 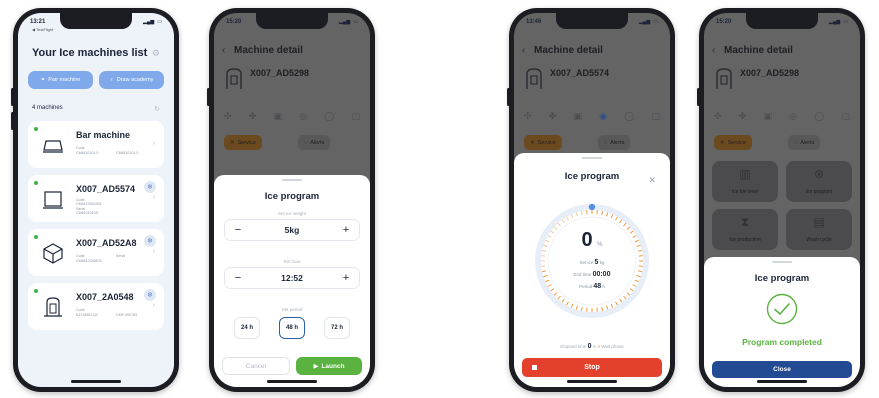 I want to click on machine-code-value: EZ198DD-Q0, so click(x=87, y=315).